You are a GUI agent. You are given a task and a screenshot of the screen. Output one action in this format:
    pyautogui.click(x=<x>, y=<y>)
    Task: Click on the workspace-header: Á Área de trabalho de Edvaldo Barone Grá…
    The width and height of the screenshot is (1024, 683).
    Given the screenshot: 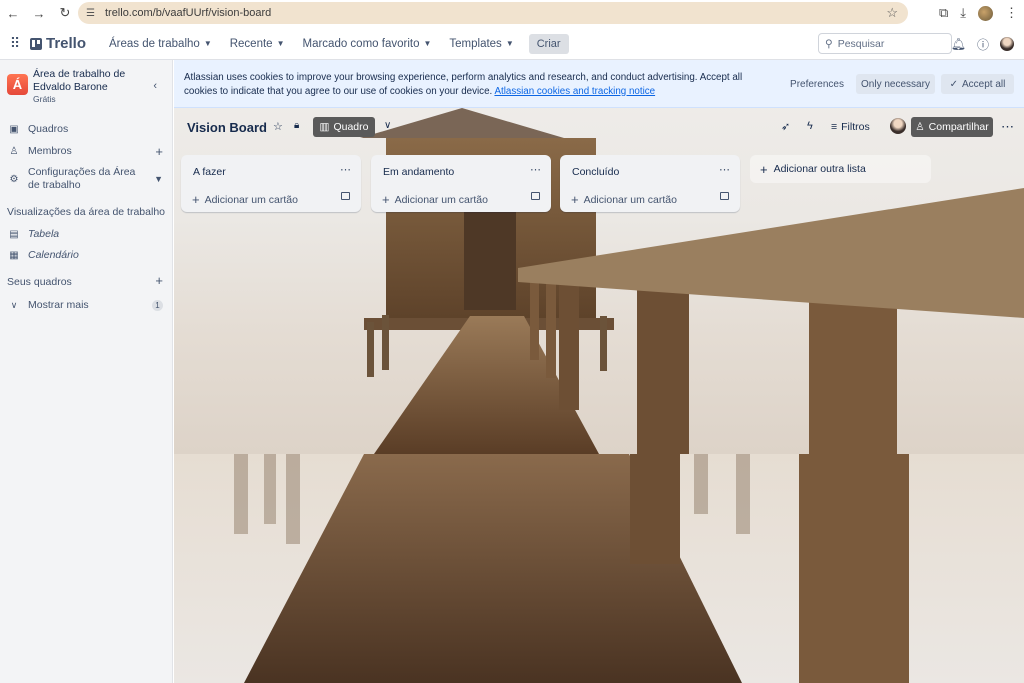 What is the action you would take?
    pyautogui.click(x=86, y=82)
    